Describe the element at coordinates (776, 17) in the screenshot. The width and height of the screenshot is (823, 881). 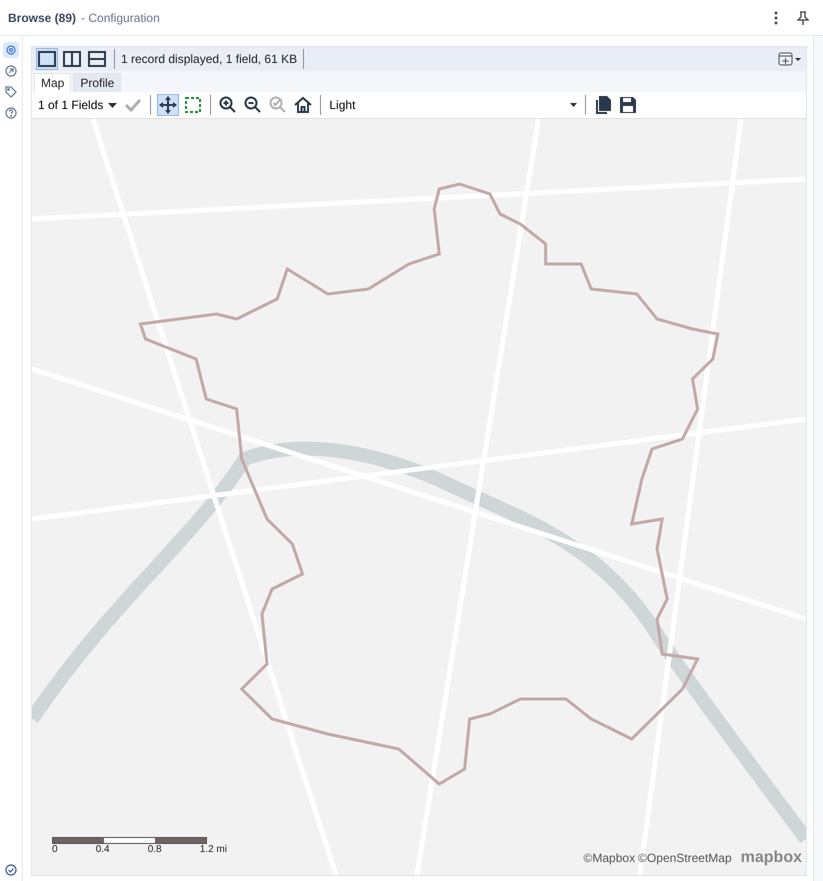
I see `more-icon` at that location.